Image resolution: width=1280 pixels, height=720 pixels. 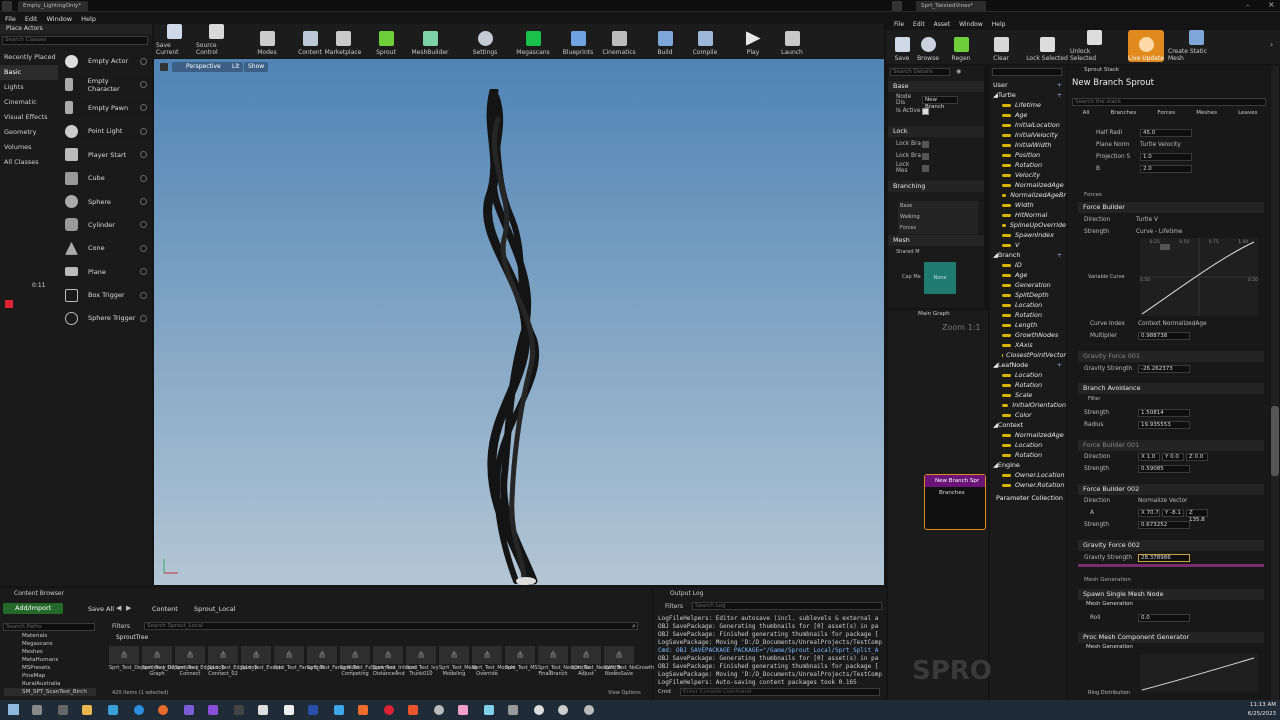 I want to click on save-current-button: Save Current, so click(x=174, y=40).